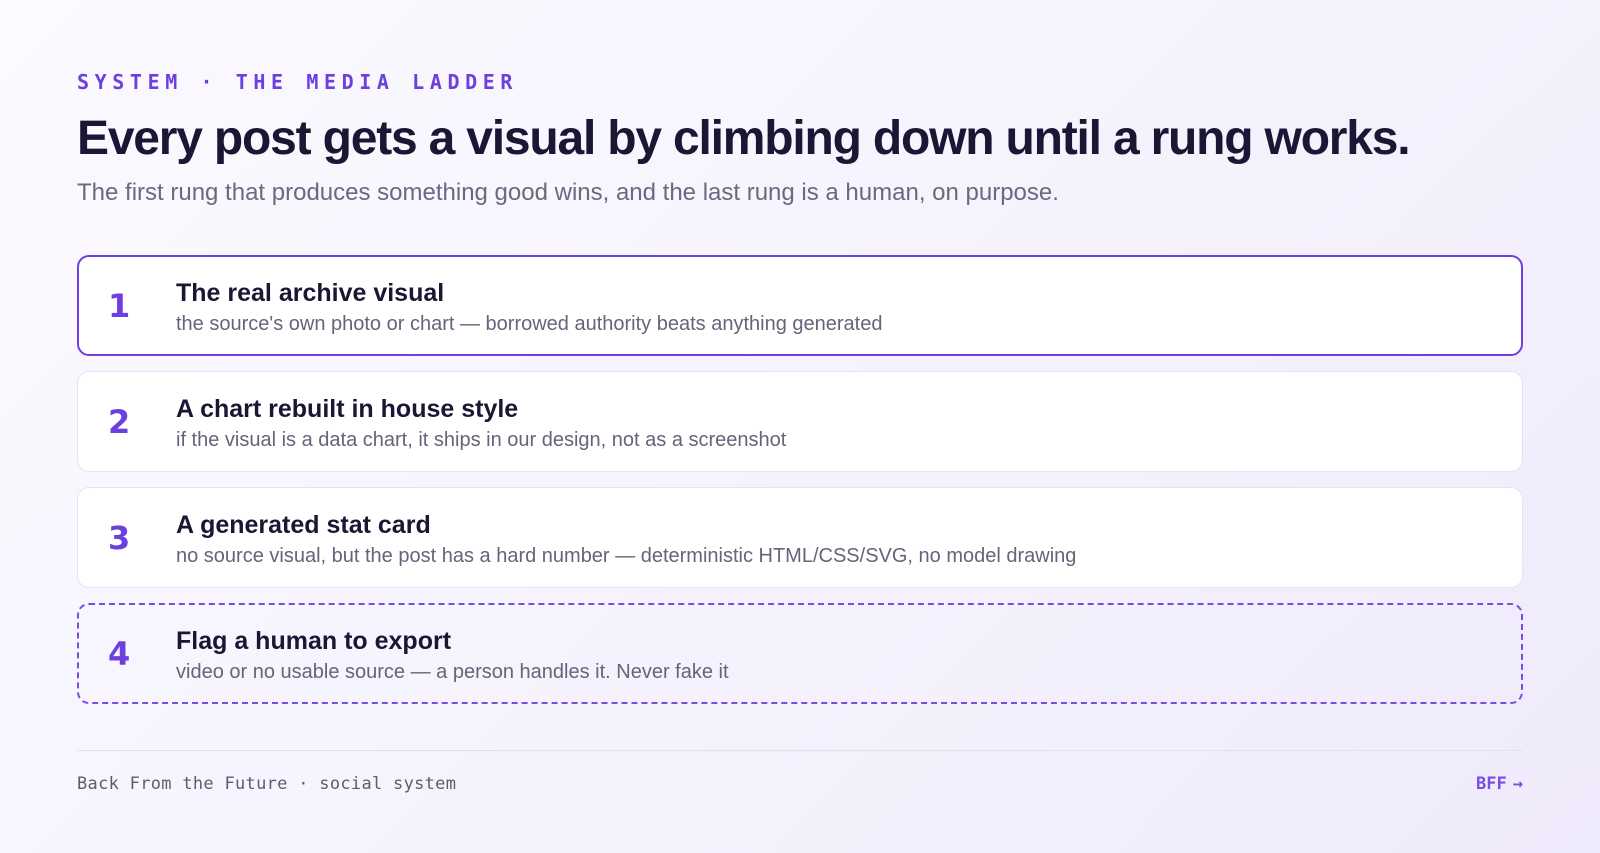 This screenshot has height=853, width=1600. Describe the element at coordinates (347, 409) in the screenshot. I see `rung-title: A chart rebuilt in house style` at that location.